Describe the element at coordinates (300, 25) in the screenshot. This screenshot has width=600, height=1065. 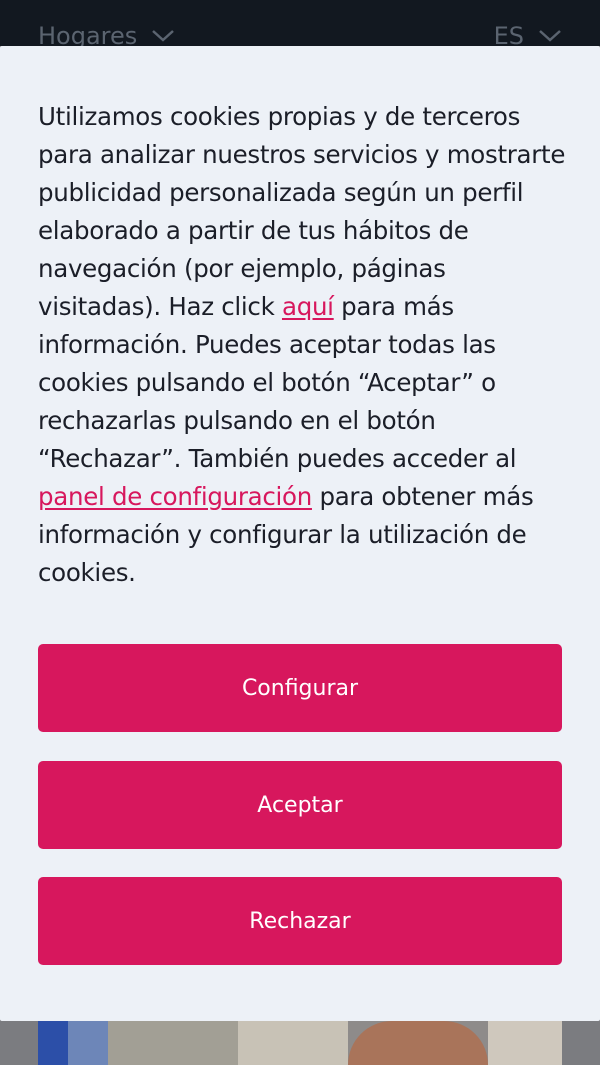
I see `site-header: Hogares ES` at that location.